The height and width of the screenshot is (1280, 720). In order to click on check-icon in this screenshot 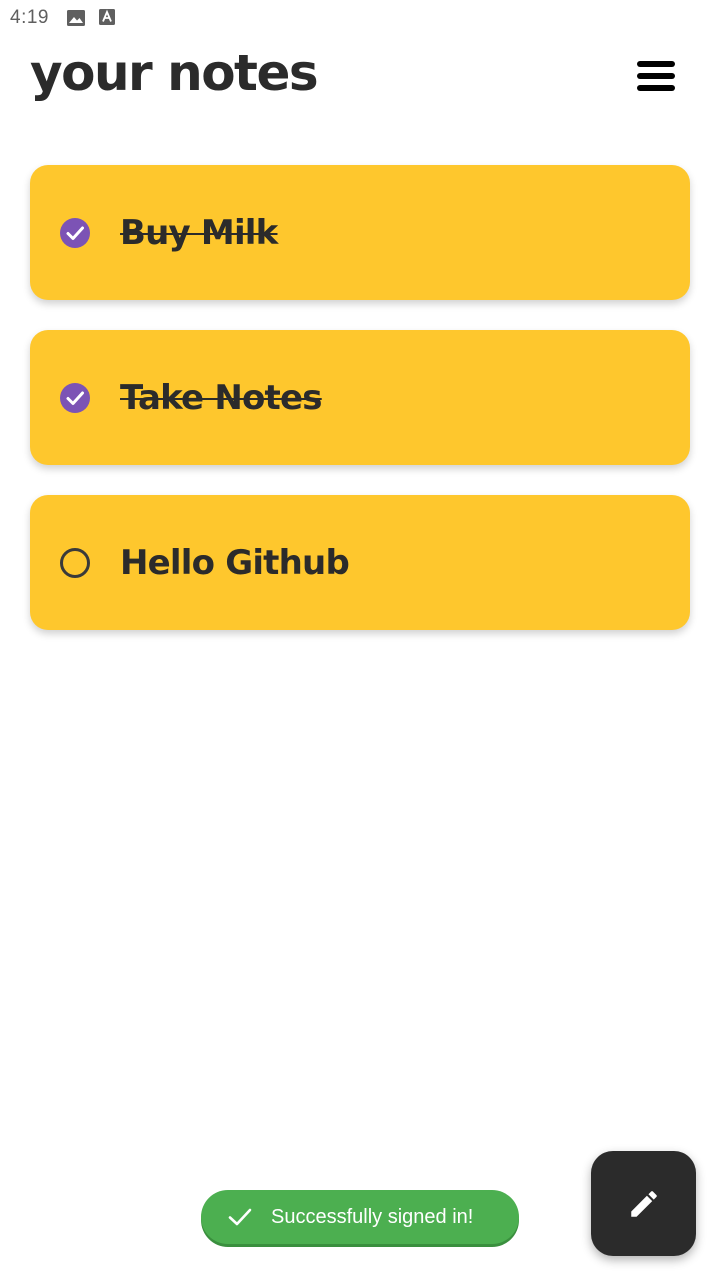, I will do `click(240, 1217)`.